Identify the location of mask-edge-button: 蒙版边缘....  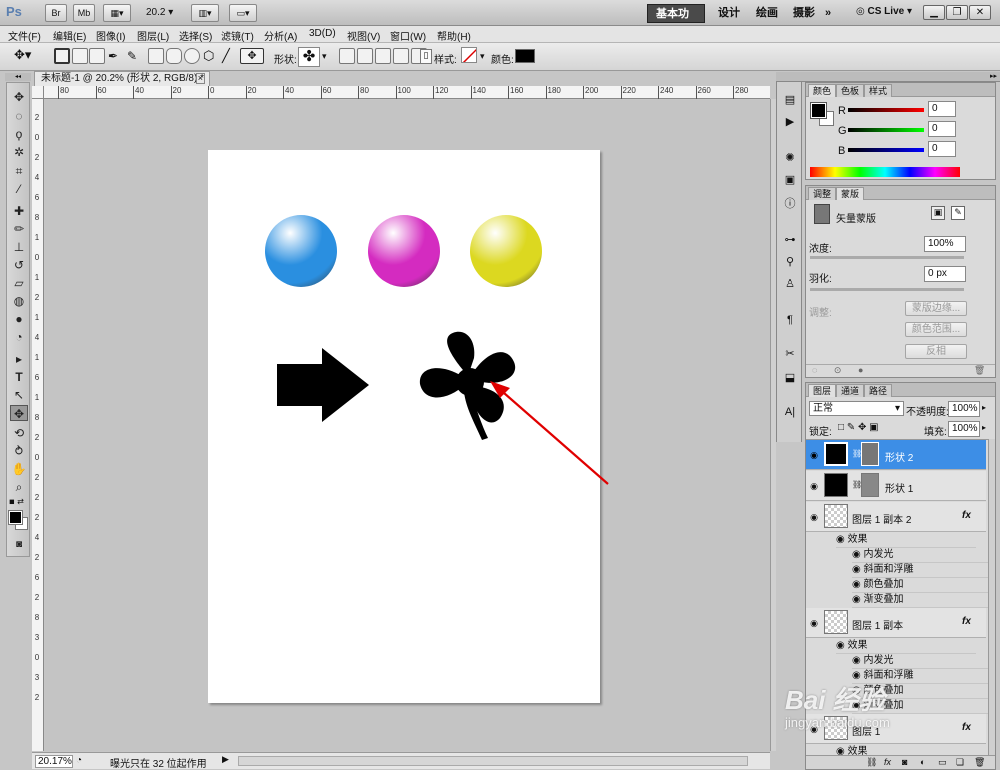
(936, 308).